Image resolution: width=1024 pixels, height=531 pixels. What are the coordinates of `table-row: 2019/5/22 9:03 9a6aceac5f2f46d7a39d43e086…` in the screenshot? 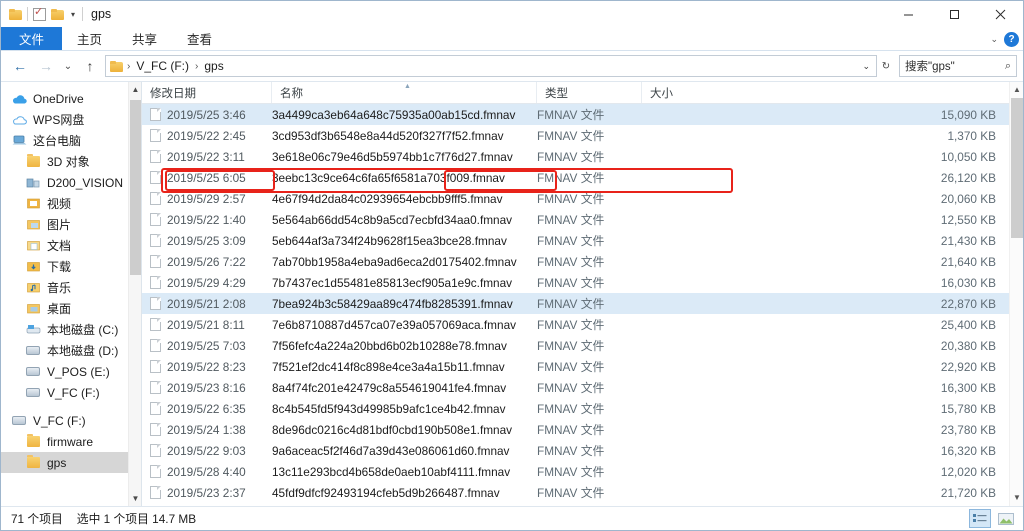 It's located at (582, 450).